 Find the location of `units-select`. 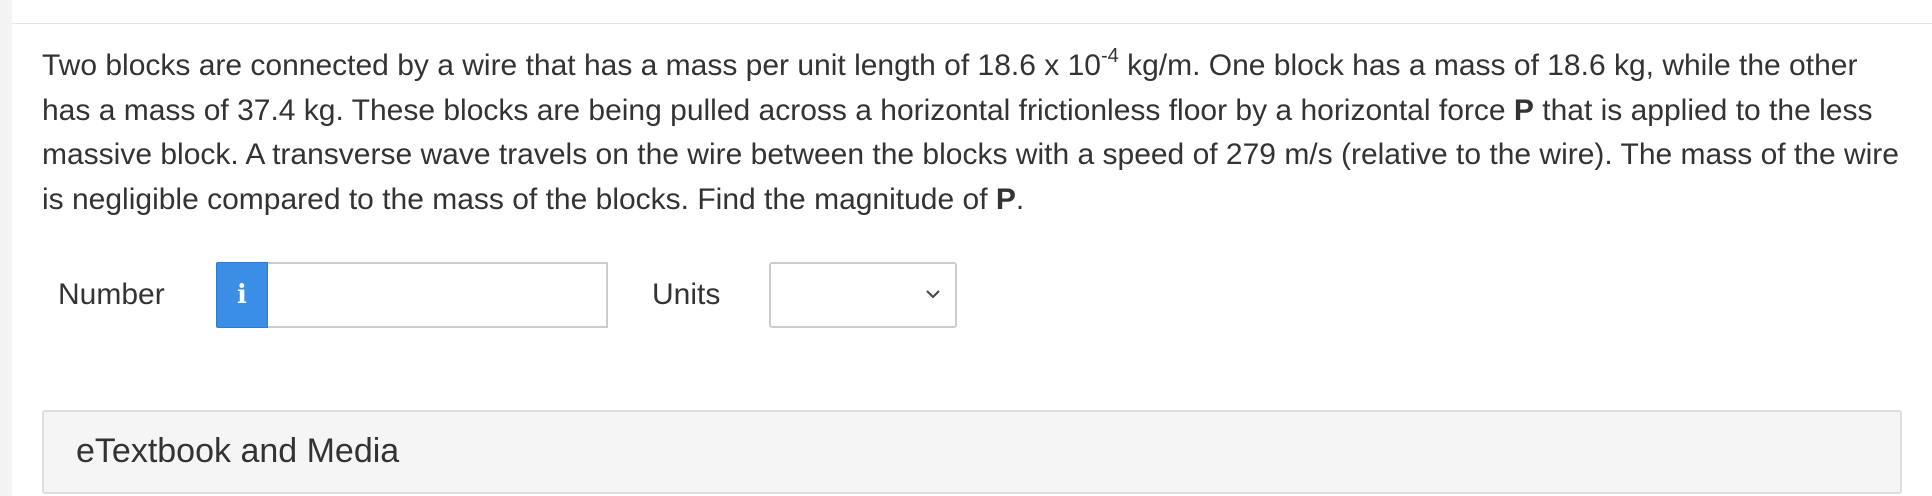

units-select is located at coordinates (863, 295).